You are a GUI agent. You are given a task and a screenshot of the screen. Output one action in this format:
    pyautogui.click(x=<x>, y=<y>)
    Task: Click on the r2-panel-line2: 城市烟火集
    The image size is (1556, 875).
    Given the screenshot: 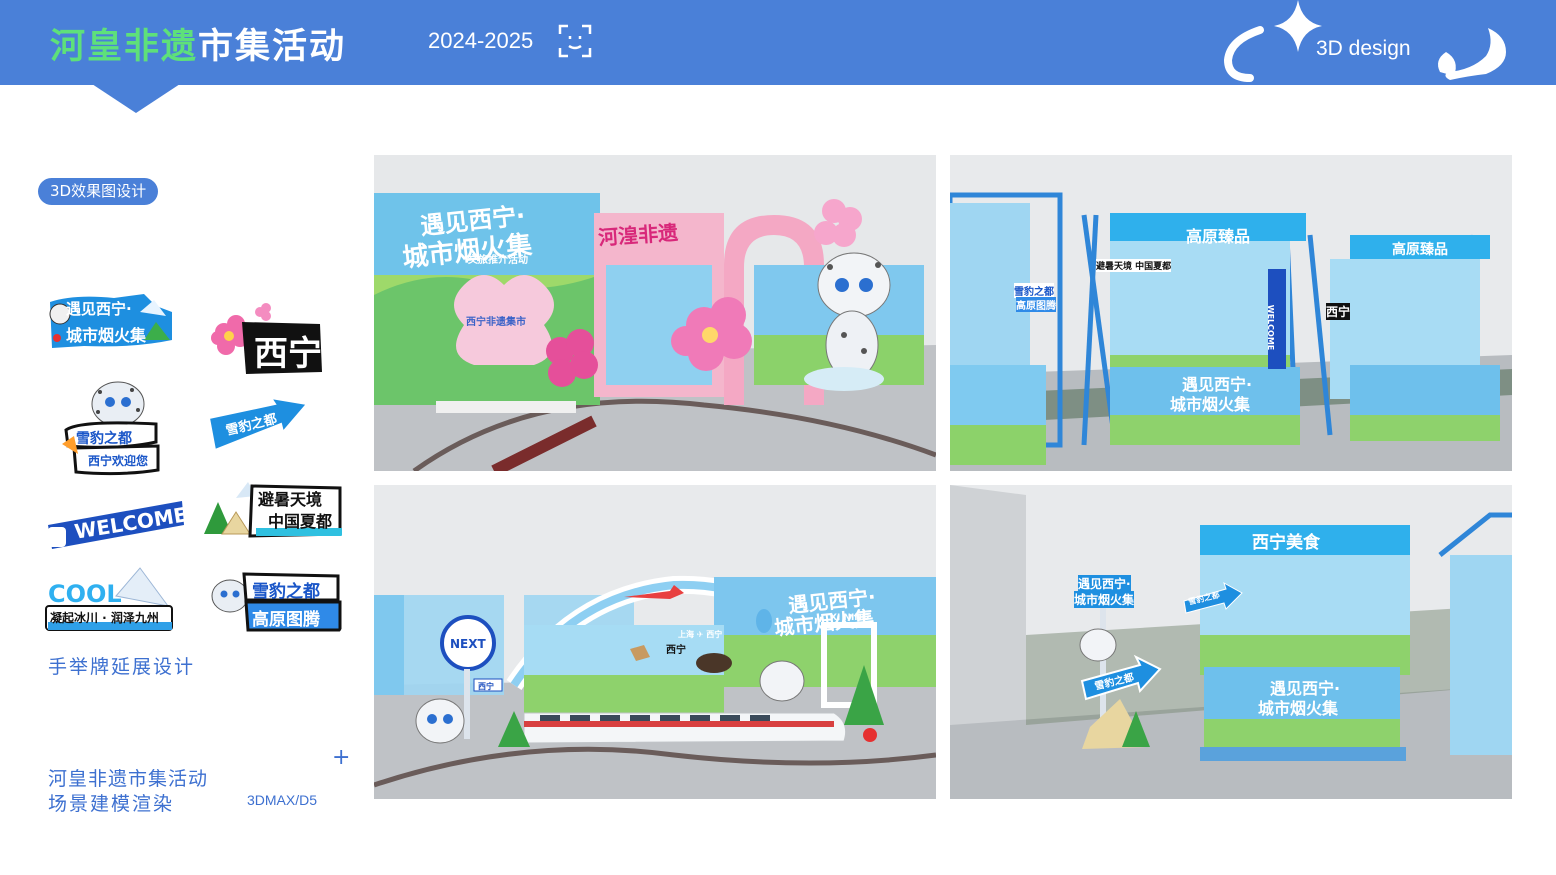 What is the action you would take?
    pyautogui.click(x=1210, y=404)
    